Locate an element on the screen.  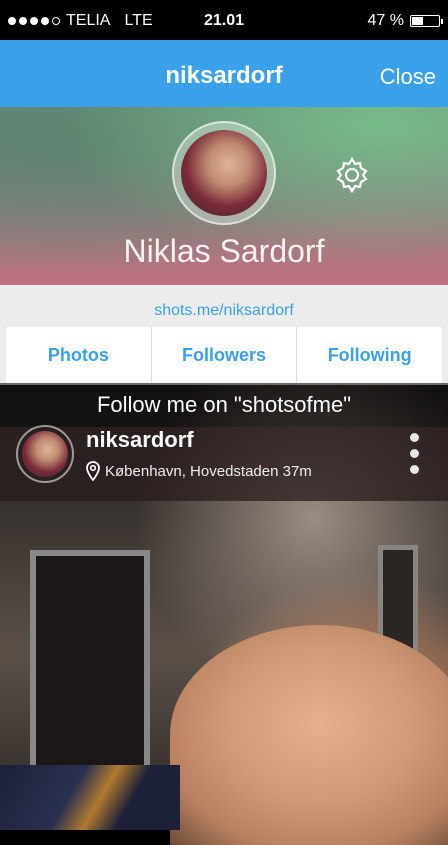
battery-icon is located at coordinates (426, 21).